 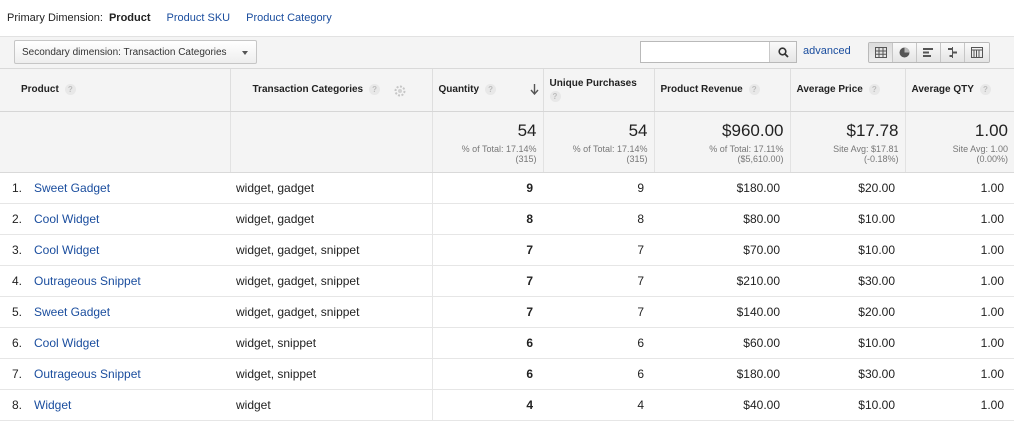 I want to click on row-number: 7., so click(x=17, y=373).